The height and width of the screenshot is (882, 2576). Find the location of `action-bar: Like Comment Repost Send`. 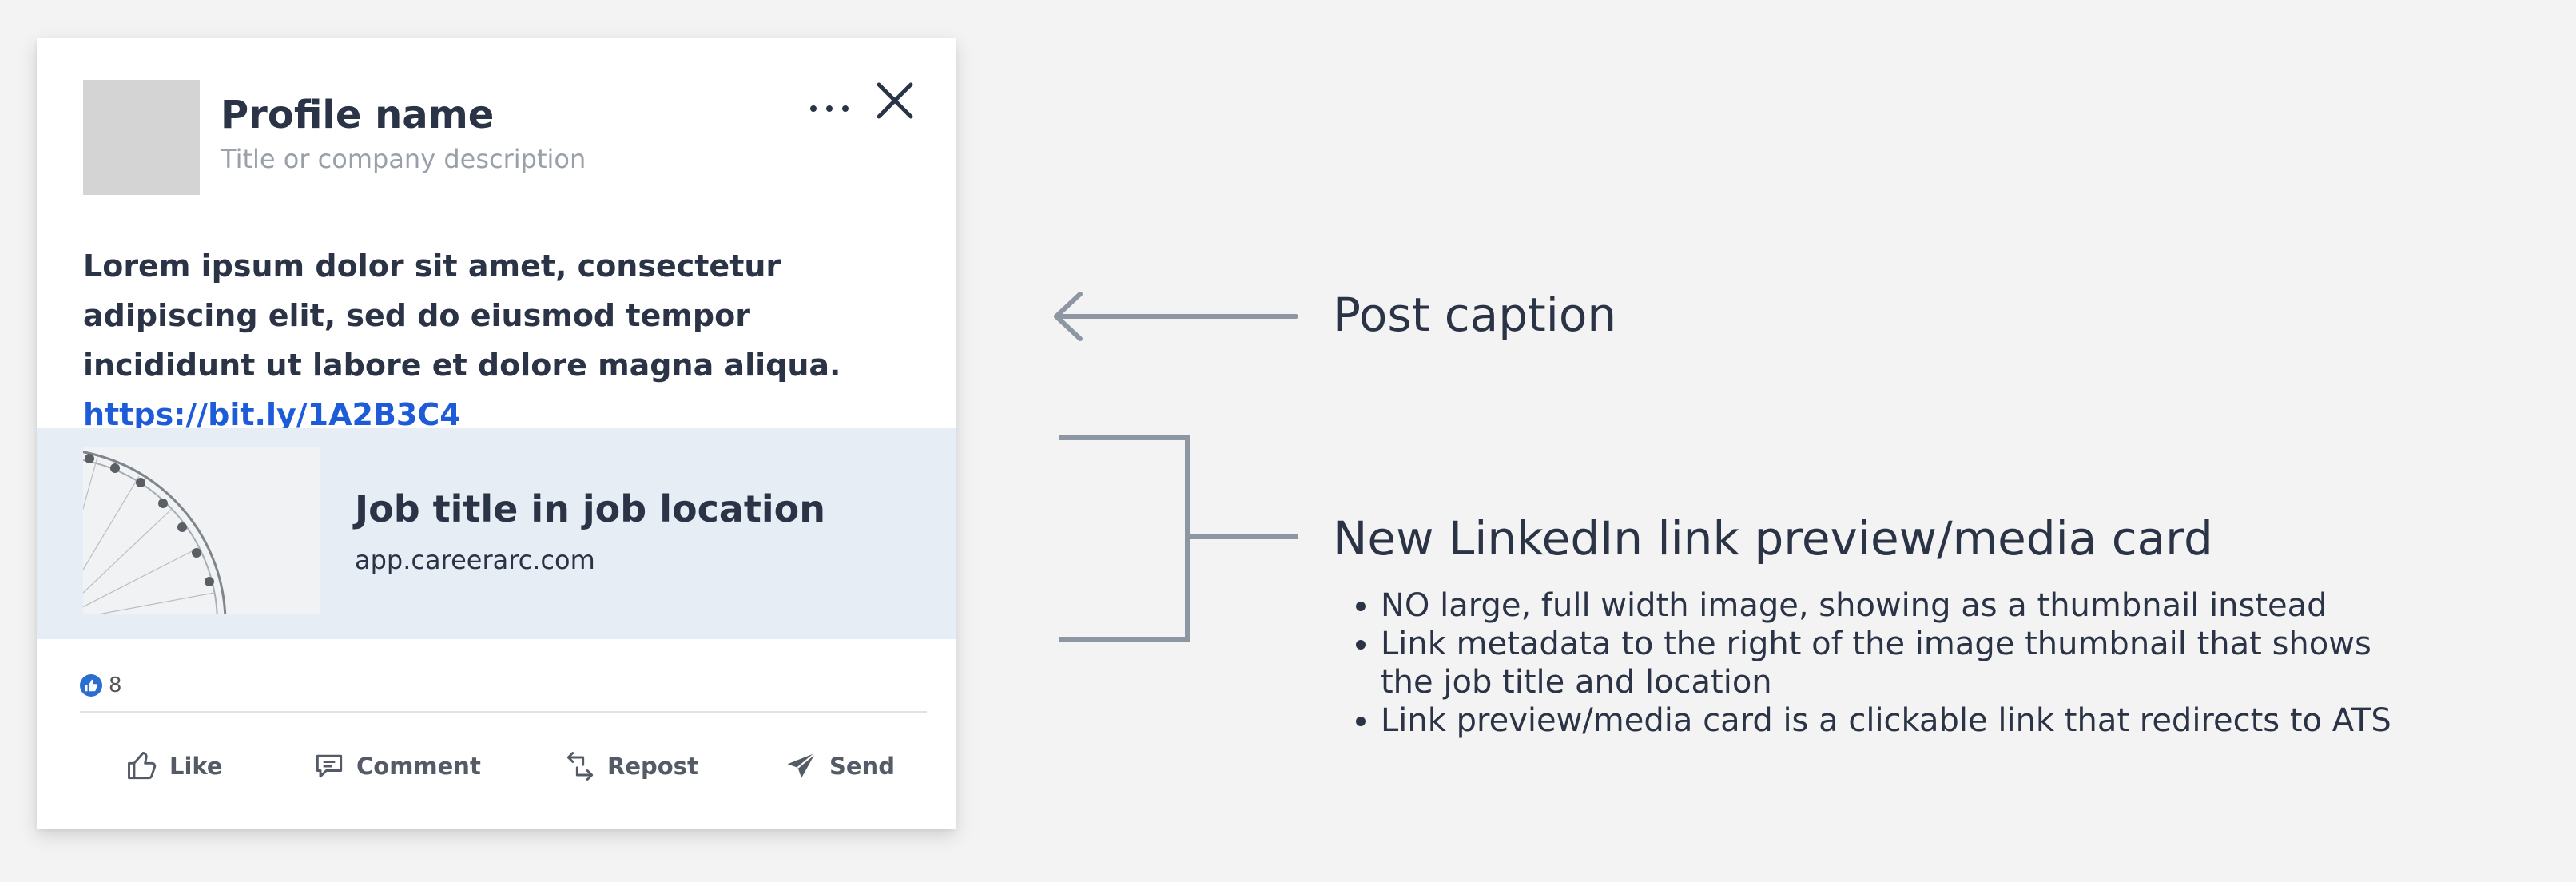

action-bar: Like Comment Repost Send is located at coordinates (496, 766).